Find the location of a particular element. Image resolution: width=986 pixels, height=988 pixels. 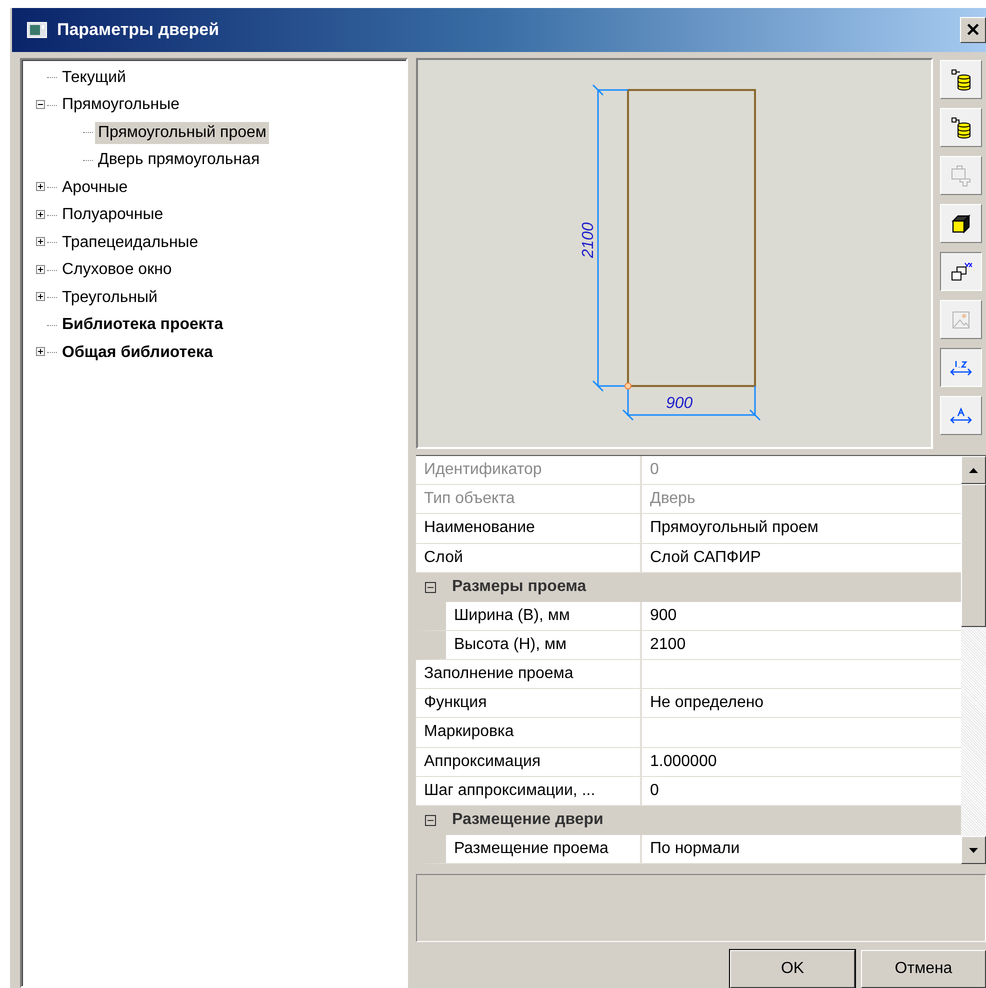

group-header: Размеры проема is located at coordinates (519, 587).